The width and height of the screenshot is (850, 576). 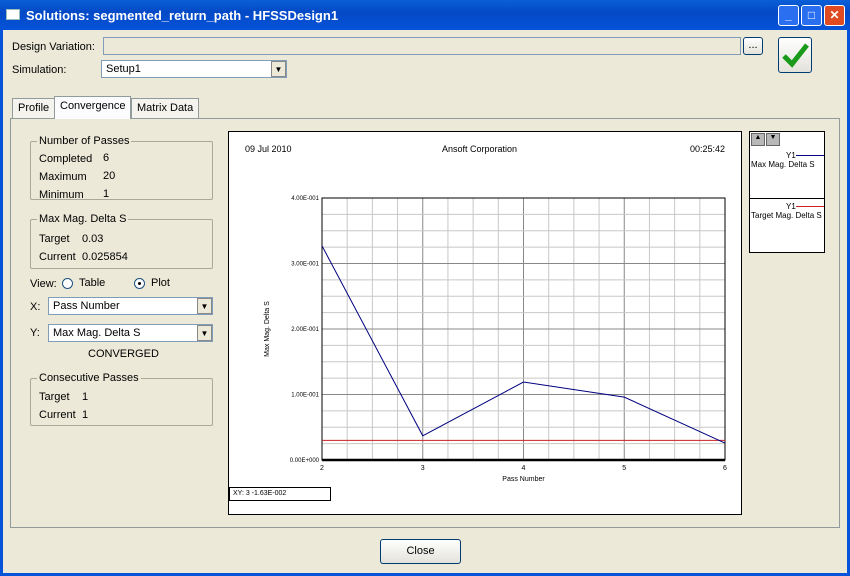 I want to click on consecutive-title: Consecutive Passes, so click(x=89, y=378).